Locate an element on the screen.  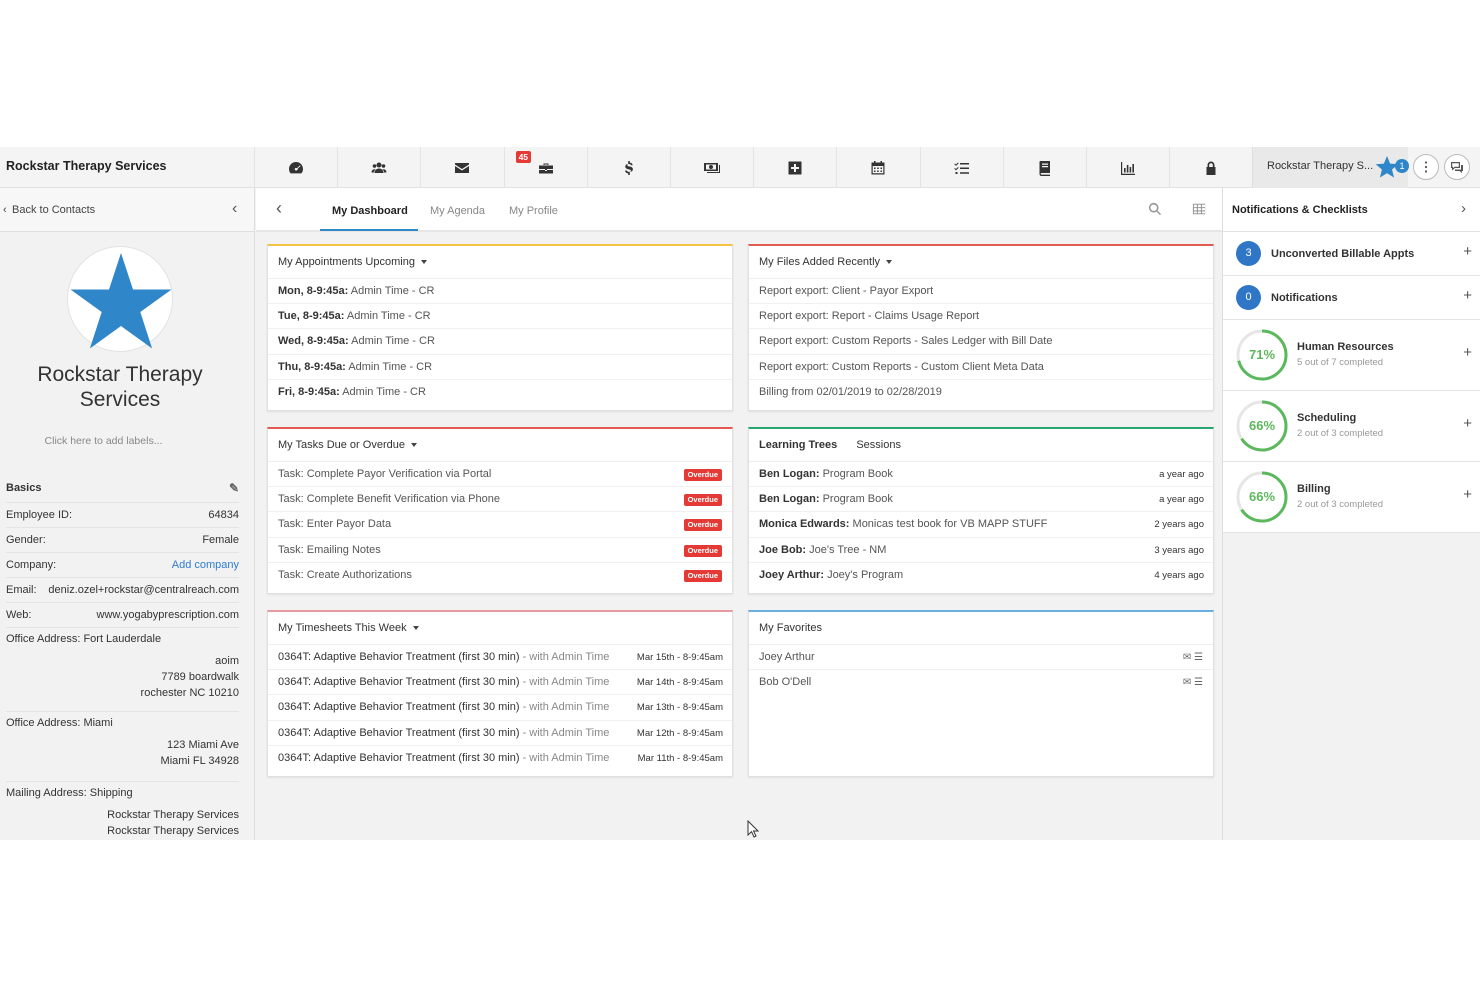
field-label: Employee ID: is located at coordinates (39, 515).